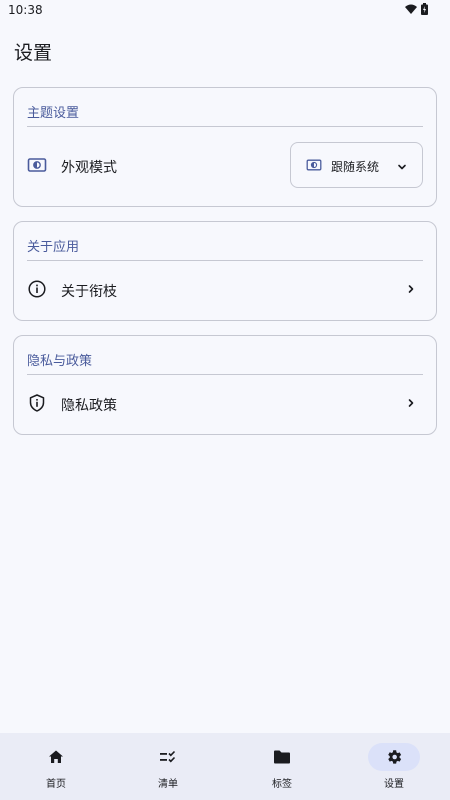 Image resolution: width=450 pixels, height=800 pixels. What do you see at coordinates (168, 757) in the screenshot?
I see `checklist-icon` at bounding box center [168, 757].